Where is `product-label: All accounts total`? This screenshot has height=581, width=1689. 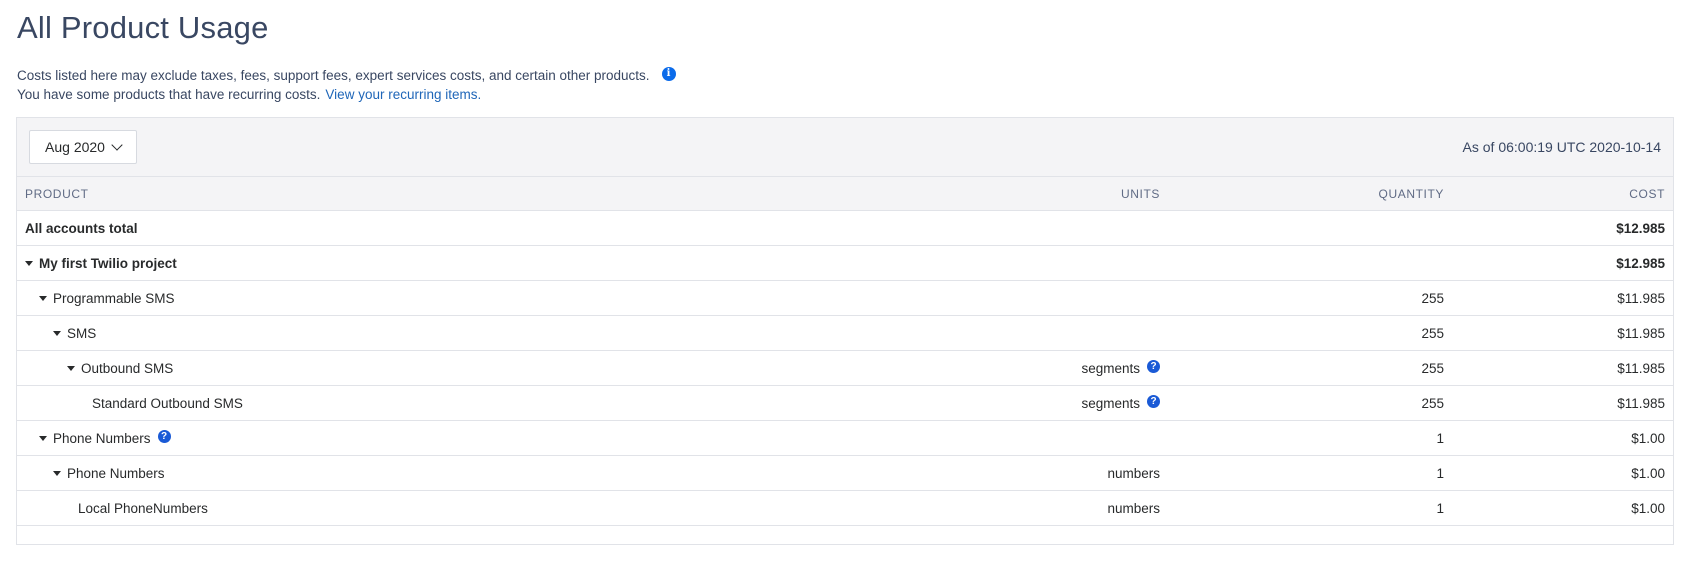 product-label: All accounts total is located at coordinates (81, 228).